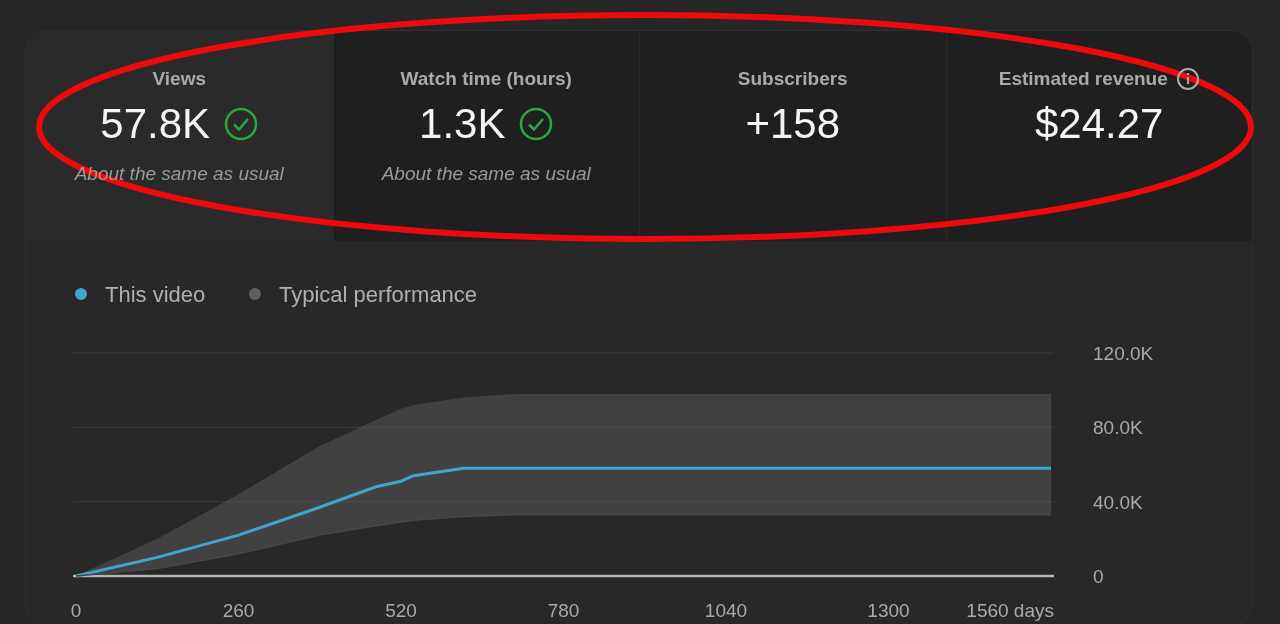 The width and height of the screenshot is (1280, 624). What do you see at coordinates (486, 174) in the screenshot?
I see `metric-note: About the same as usual` at bounding box center [486, 174].